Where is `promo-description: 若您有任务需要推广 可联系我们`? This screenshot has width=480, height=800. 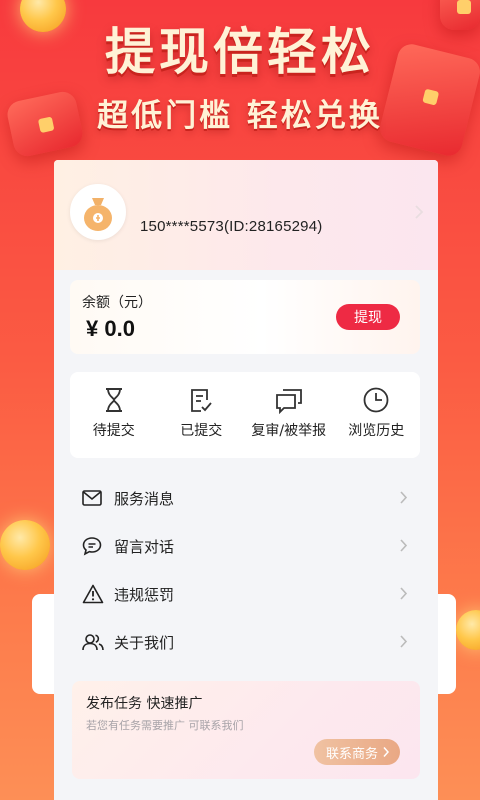
promo-description: 若您有任务需要推广 可联系我们 is located at coordinates (165, 725).